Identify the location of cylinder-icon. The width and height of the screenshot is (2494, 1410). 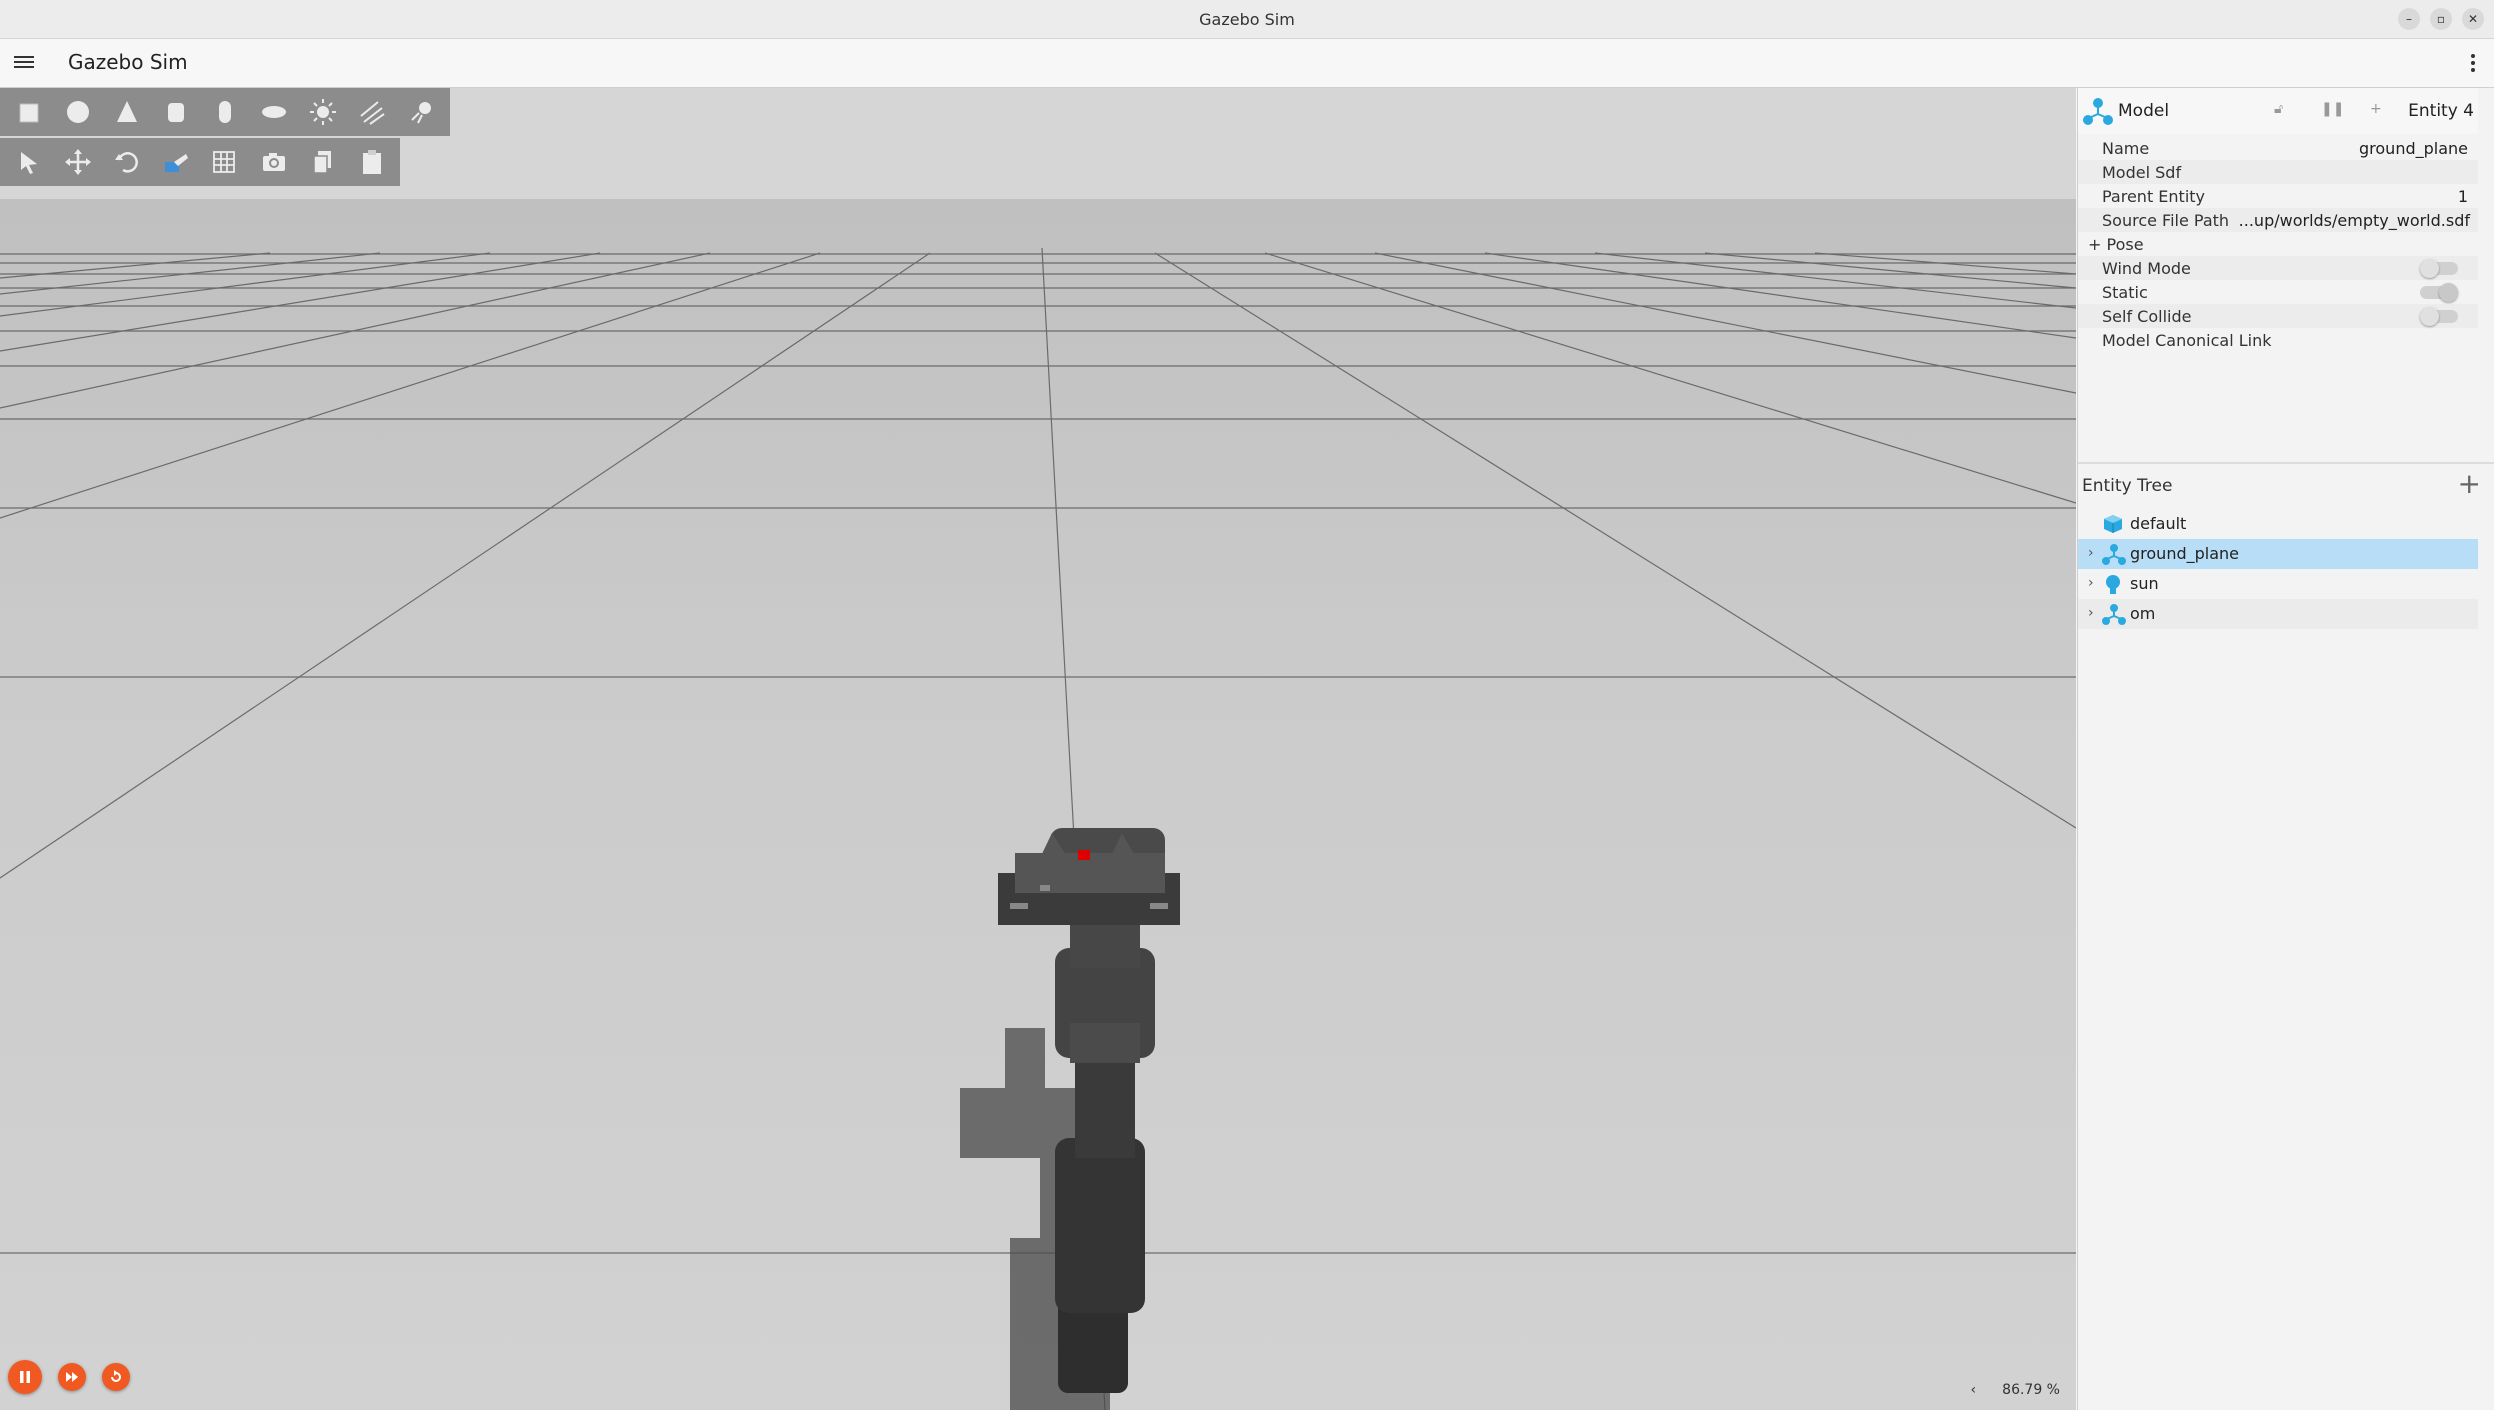
(175, 112).